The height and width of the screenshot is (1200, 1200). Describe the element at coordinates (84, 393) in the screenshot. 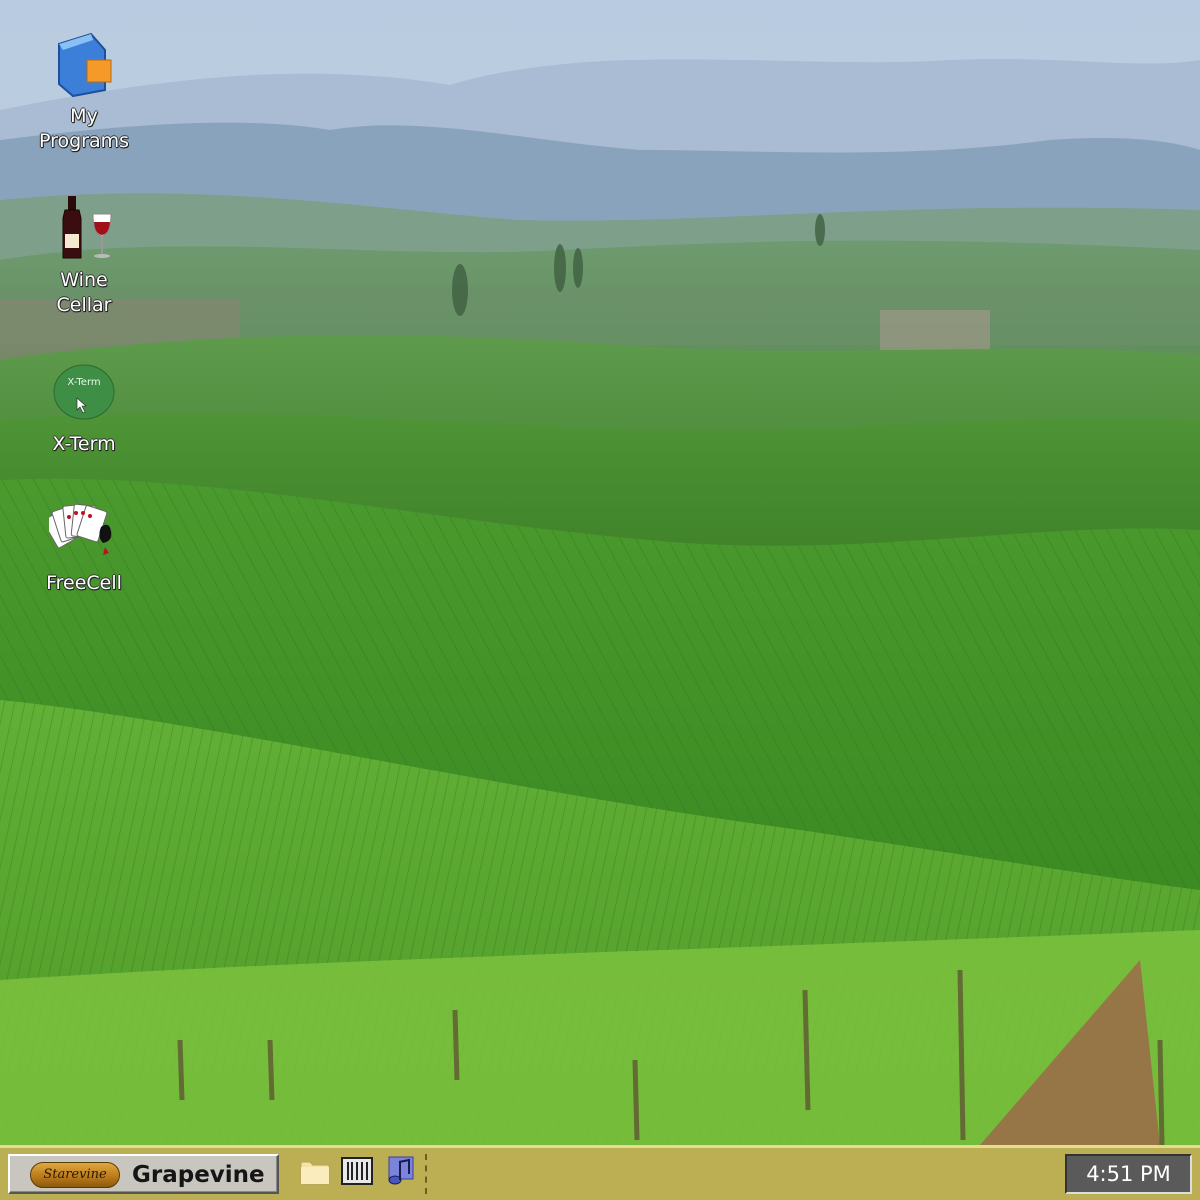

I see `terminal-icon: X-Term` at that location.